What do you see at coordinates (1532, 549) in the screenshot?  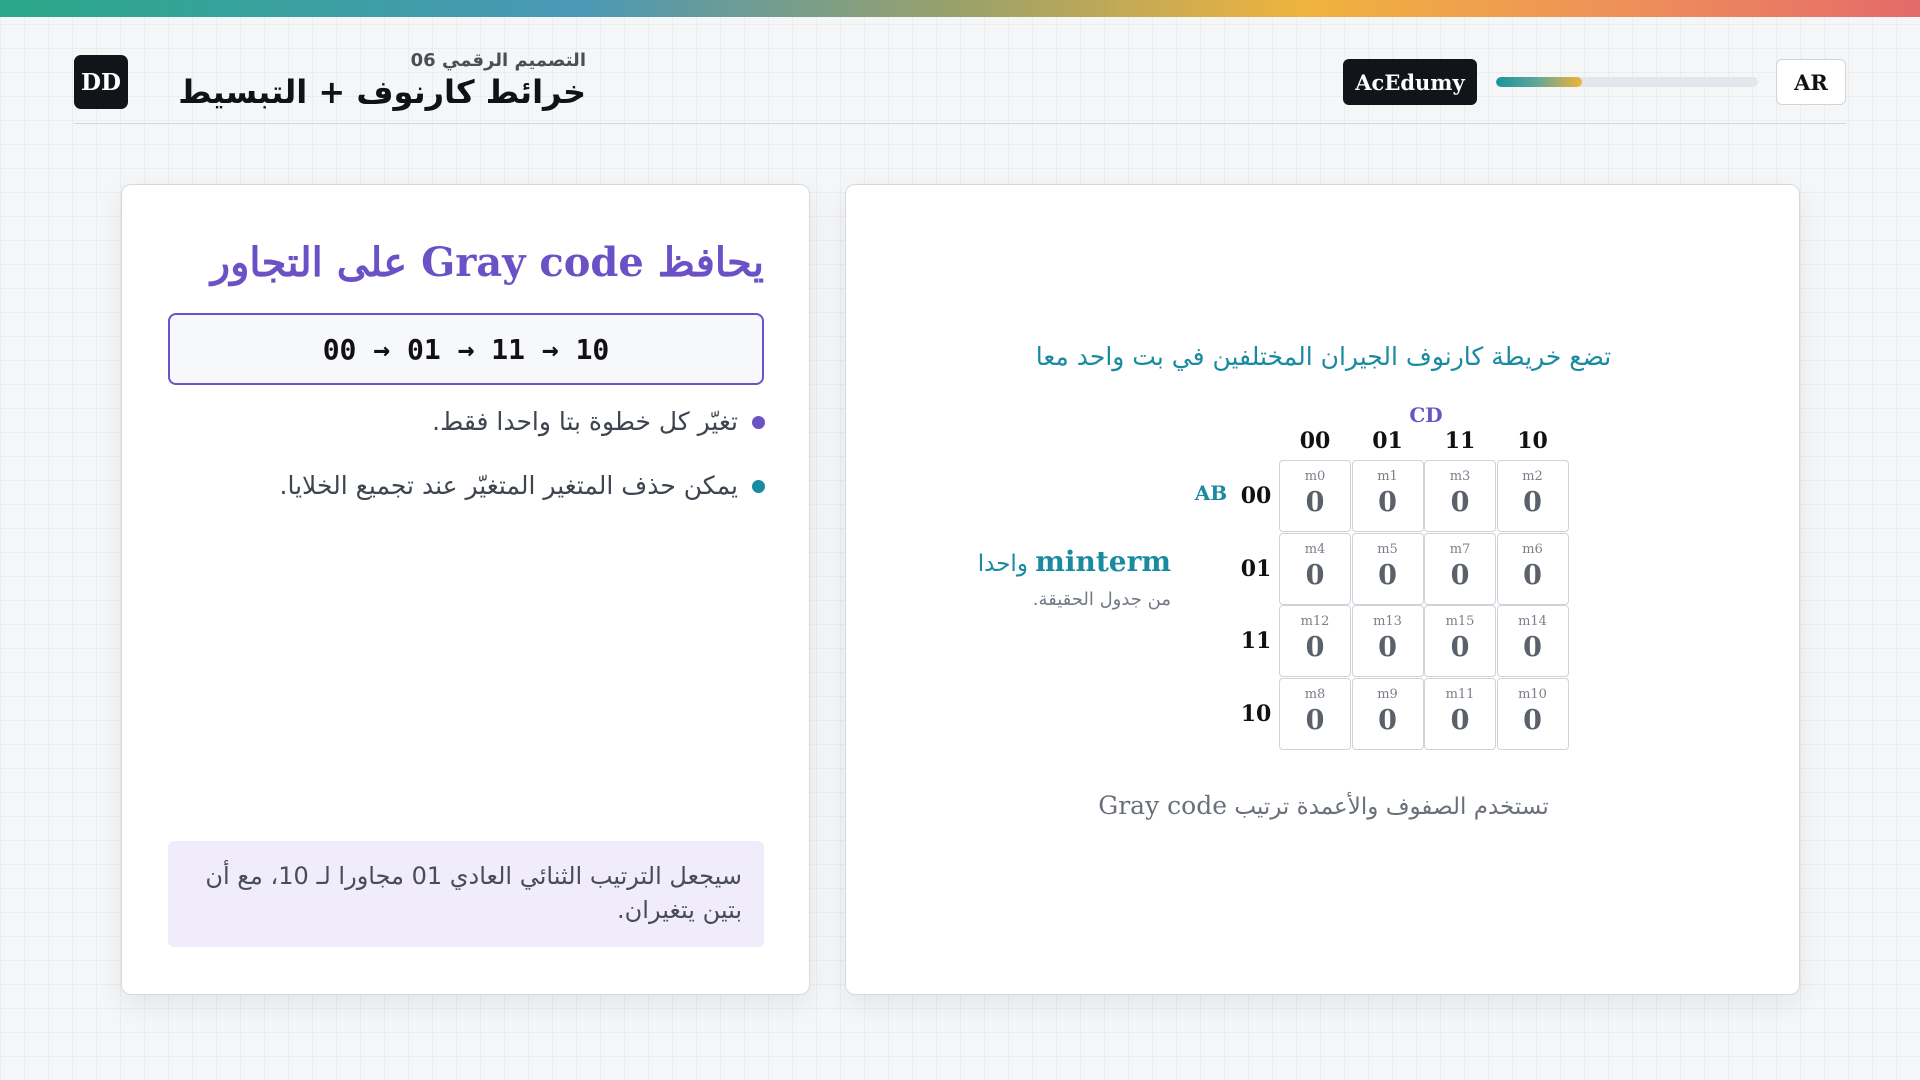 I see `minterm-index: m6` at bounding box center [1532, 549].